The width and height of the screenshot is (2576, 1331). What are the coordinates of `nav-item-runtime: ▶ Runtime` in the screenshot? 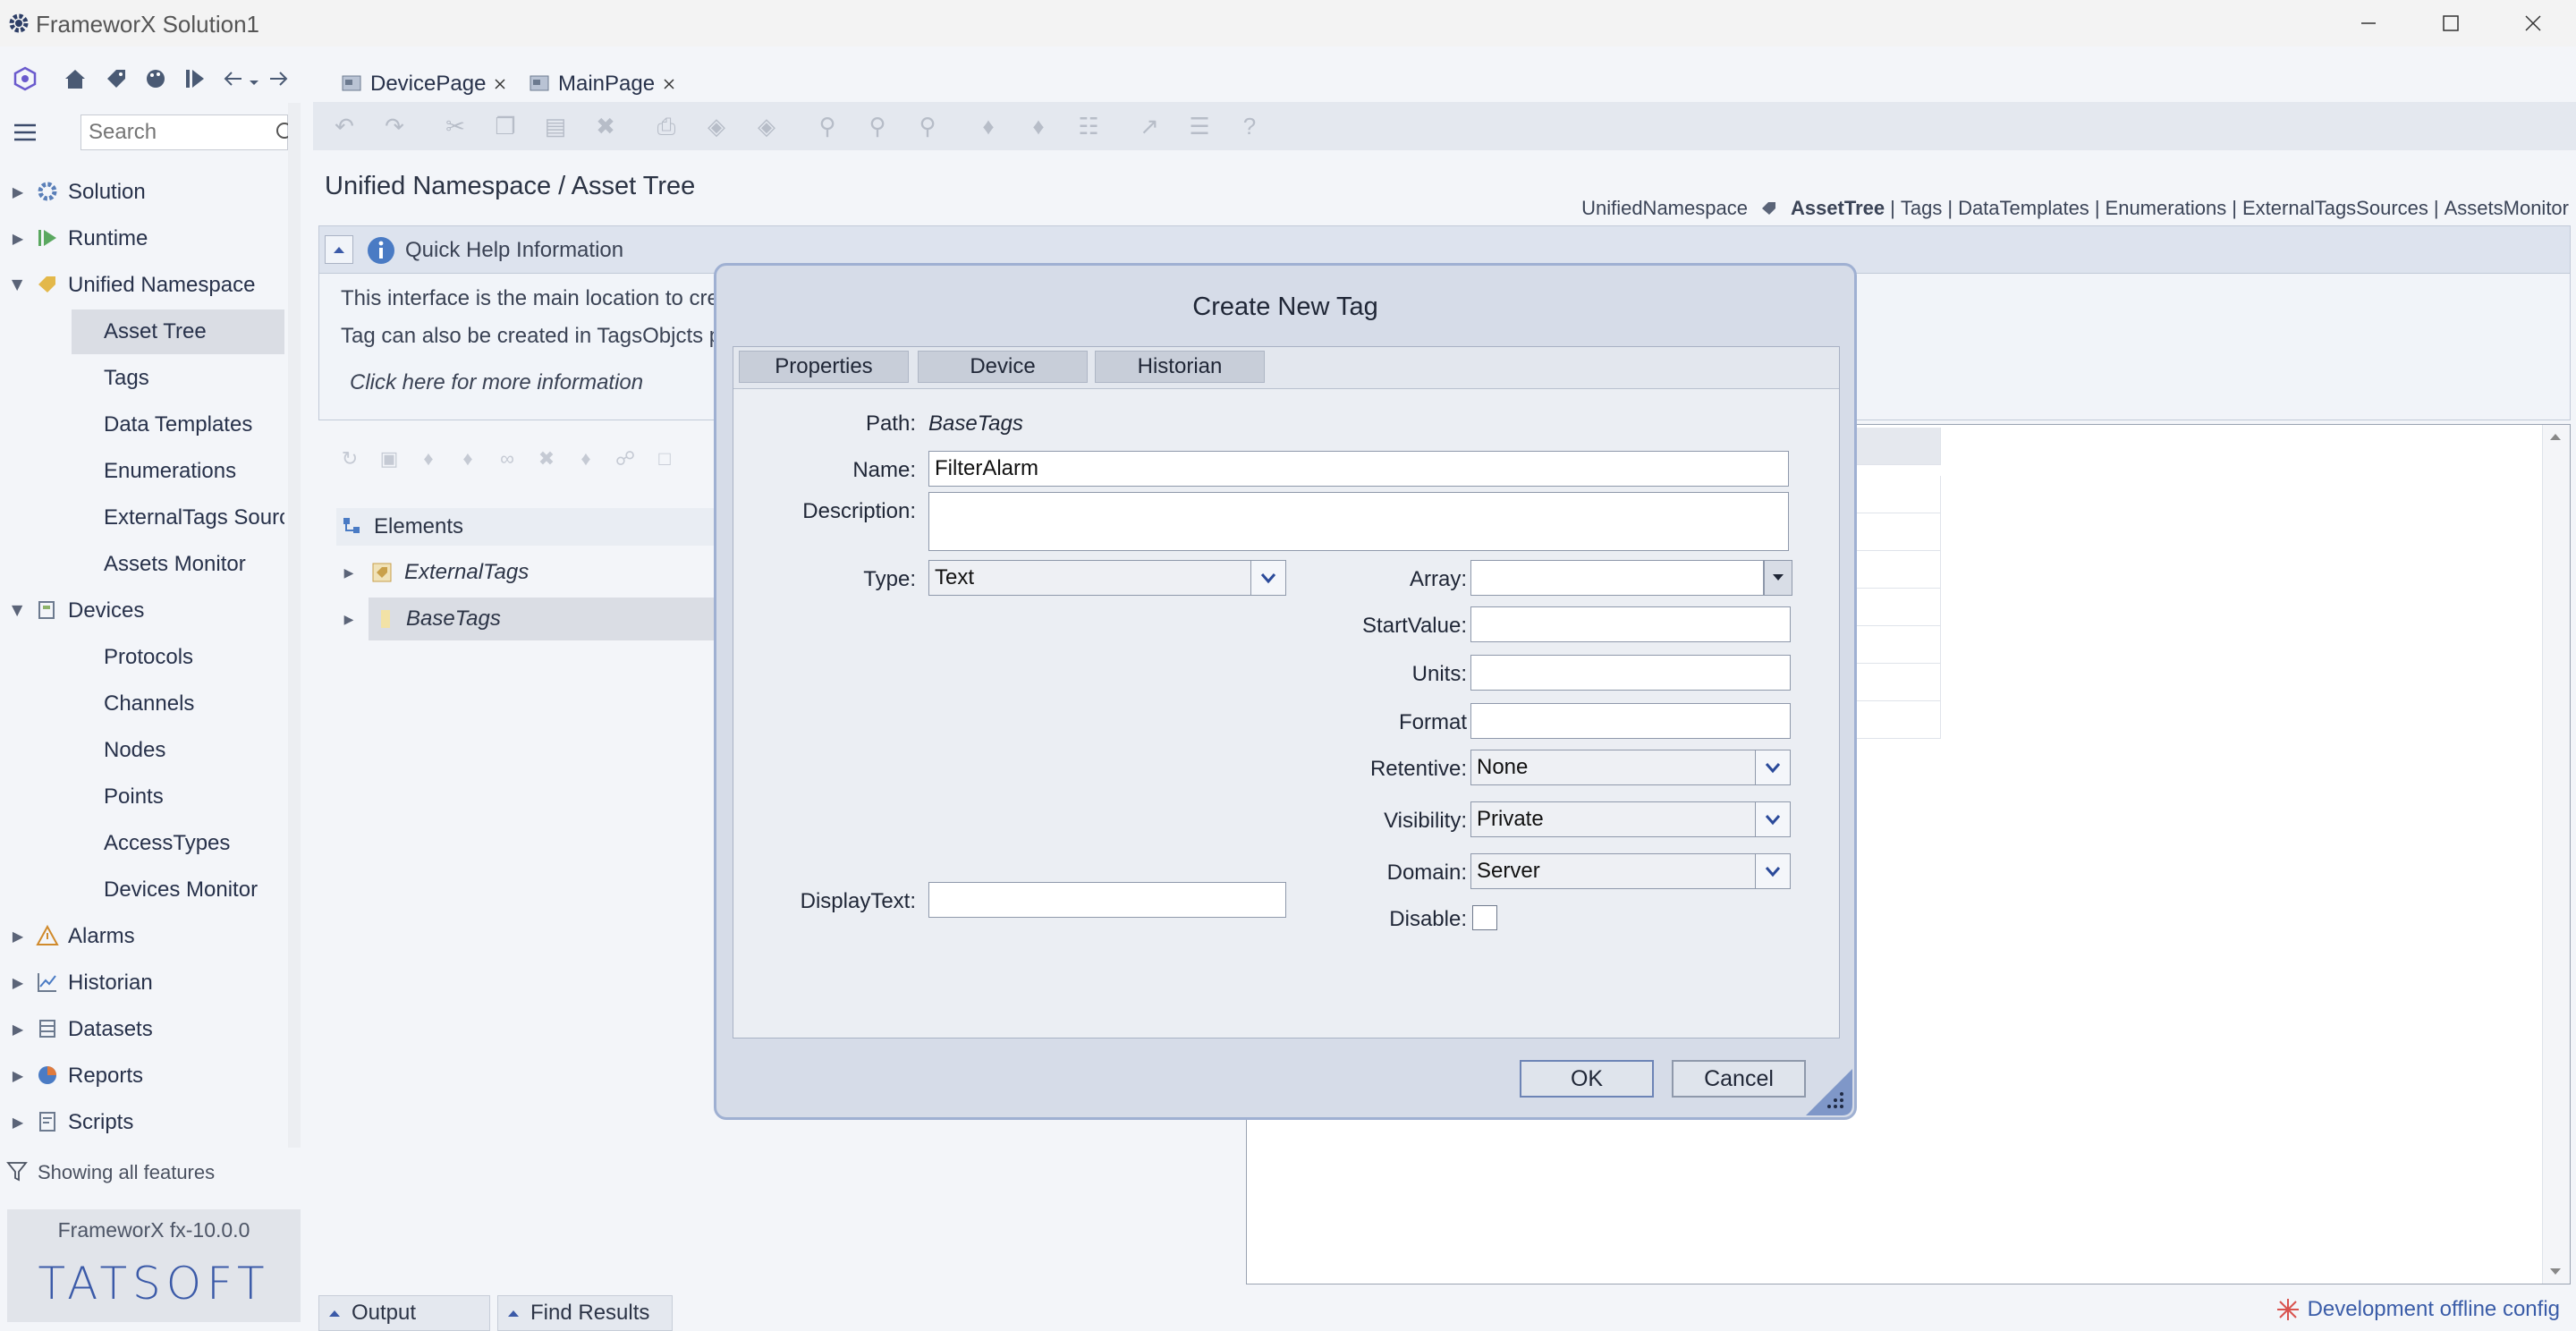 It's located at (142, 239).